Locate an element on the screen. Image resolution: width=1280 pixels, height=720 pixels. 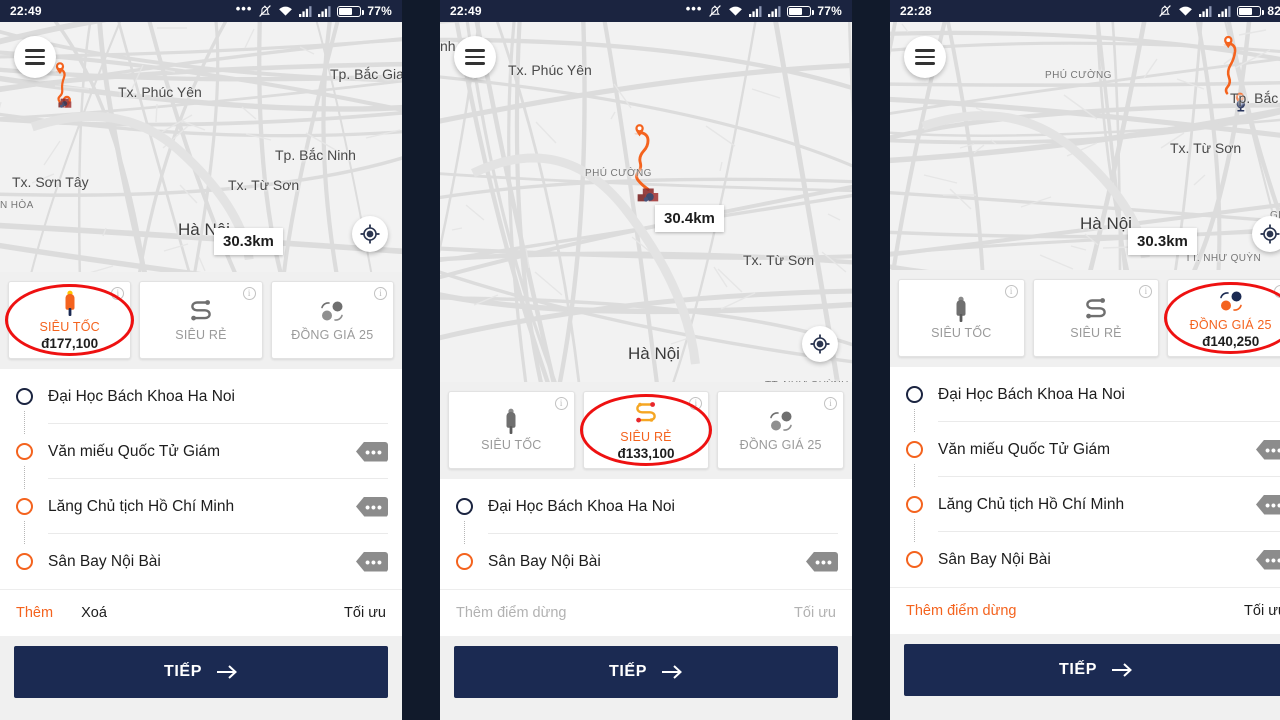
service-label: SIÊU TỐC is located at coordinates (511, 445).